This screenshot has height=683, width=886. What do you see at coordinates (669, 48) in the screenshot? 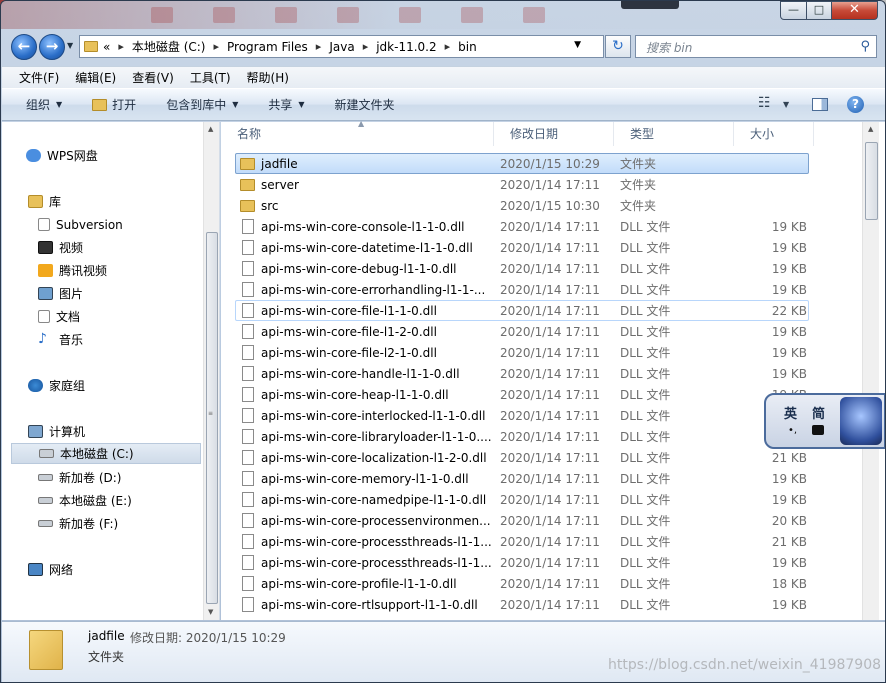
I see `search-placeholder: 搜索 bin` at bounding box center [669, 48].